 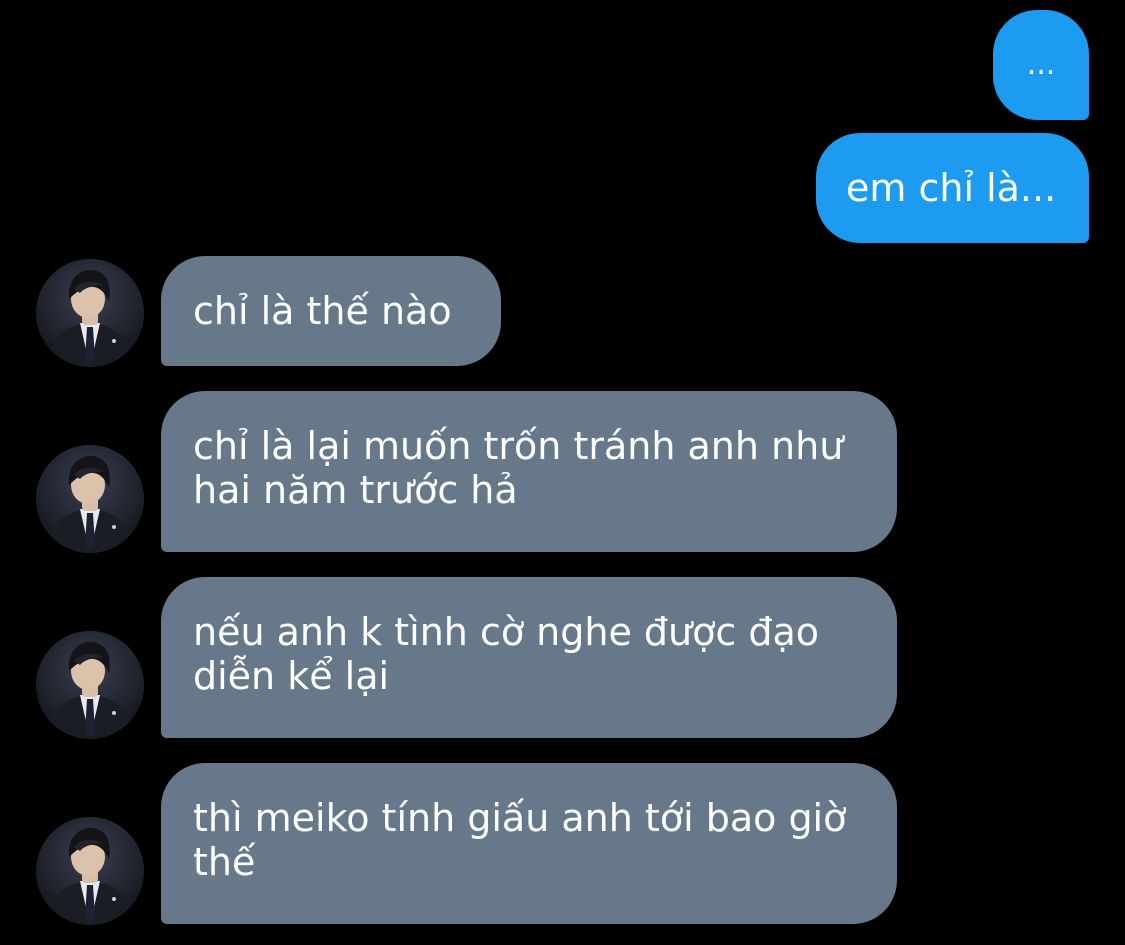 I want to click on received-message-bubble: chỉ là thế nào, so click(x=331, y=311).